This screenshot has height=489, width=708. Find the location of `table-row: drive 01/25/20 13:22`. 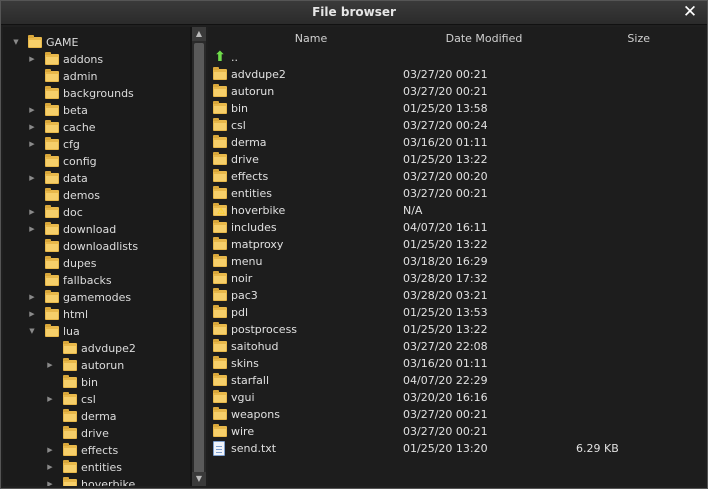

table-row: drive 01/25/20 13:22 is located at coordinates (456, 159).